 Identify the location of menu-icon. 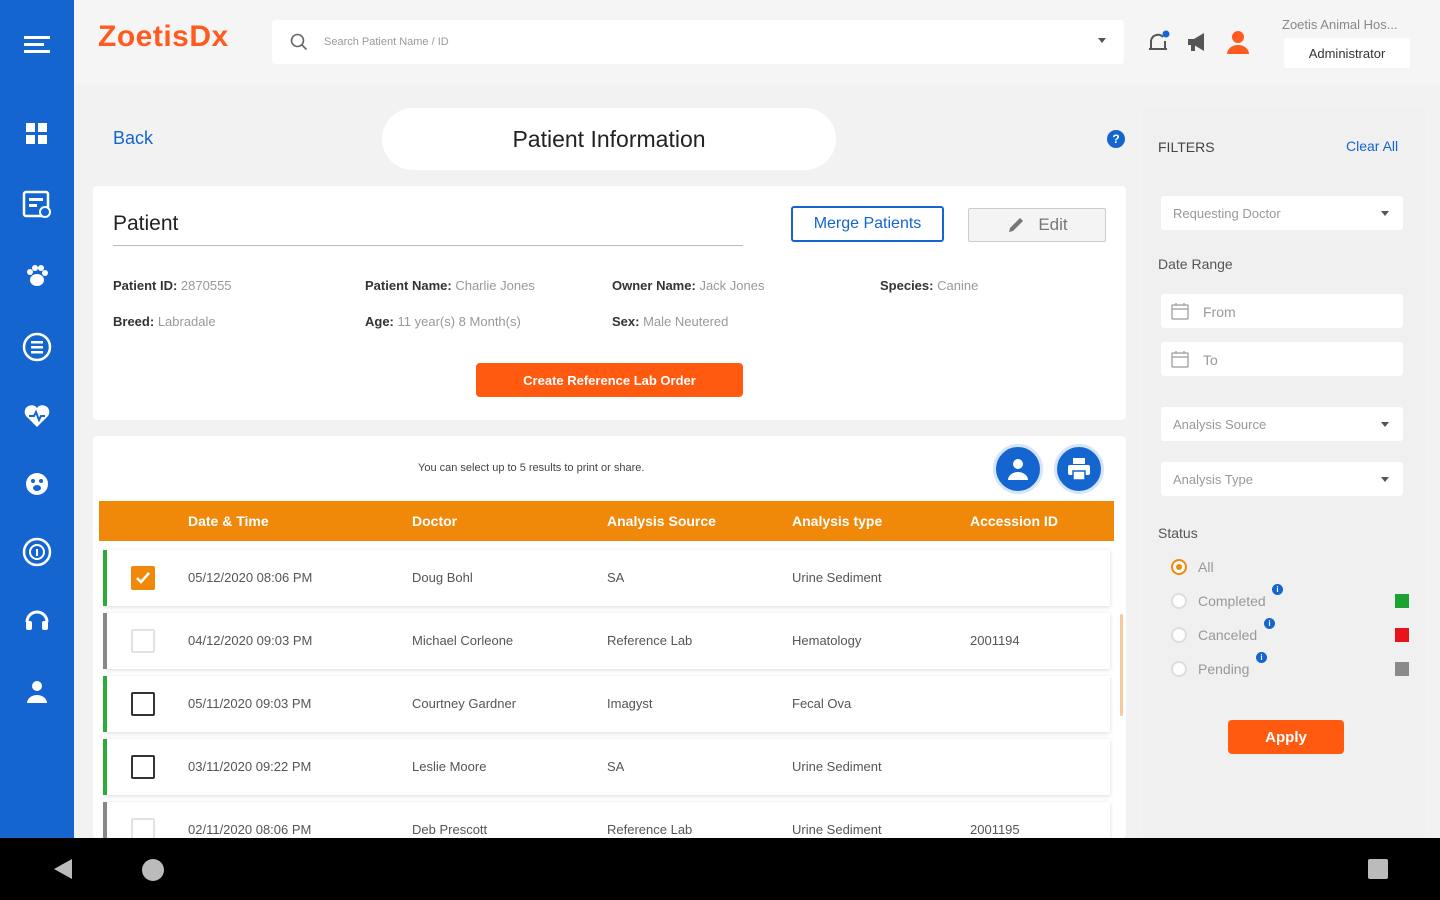
(37, 45).